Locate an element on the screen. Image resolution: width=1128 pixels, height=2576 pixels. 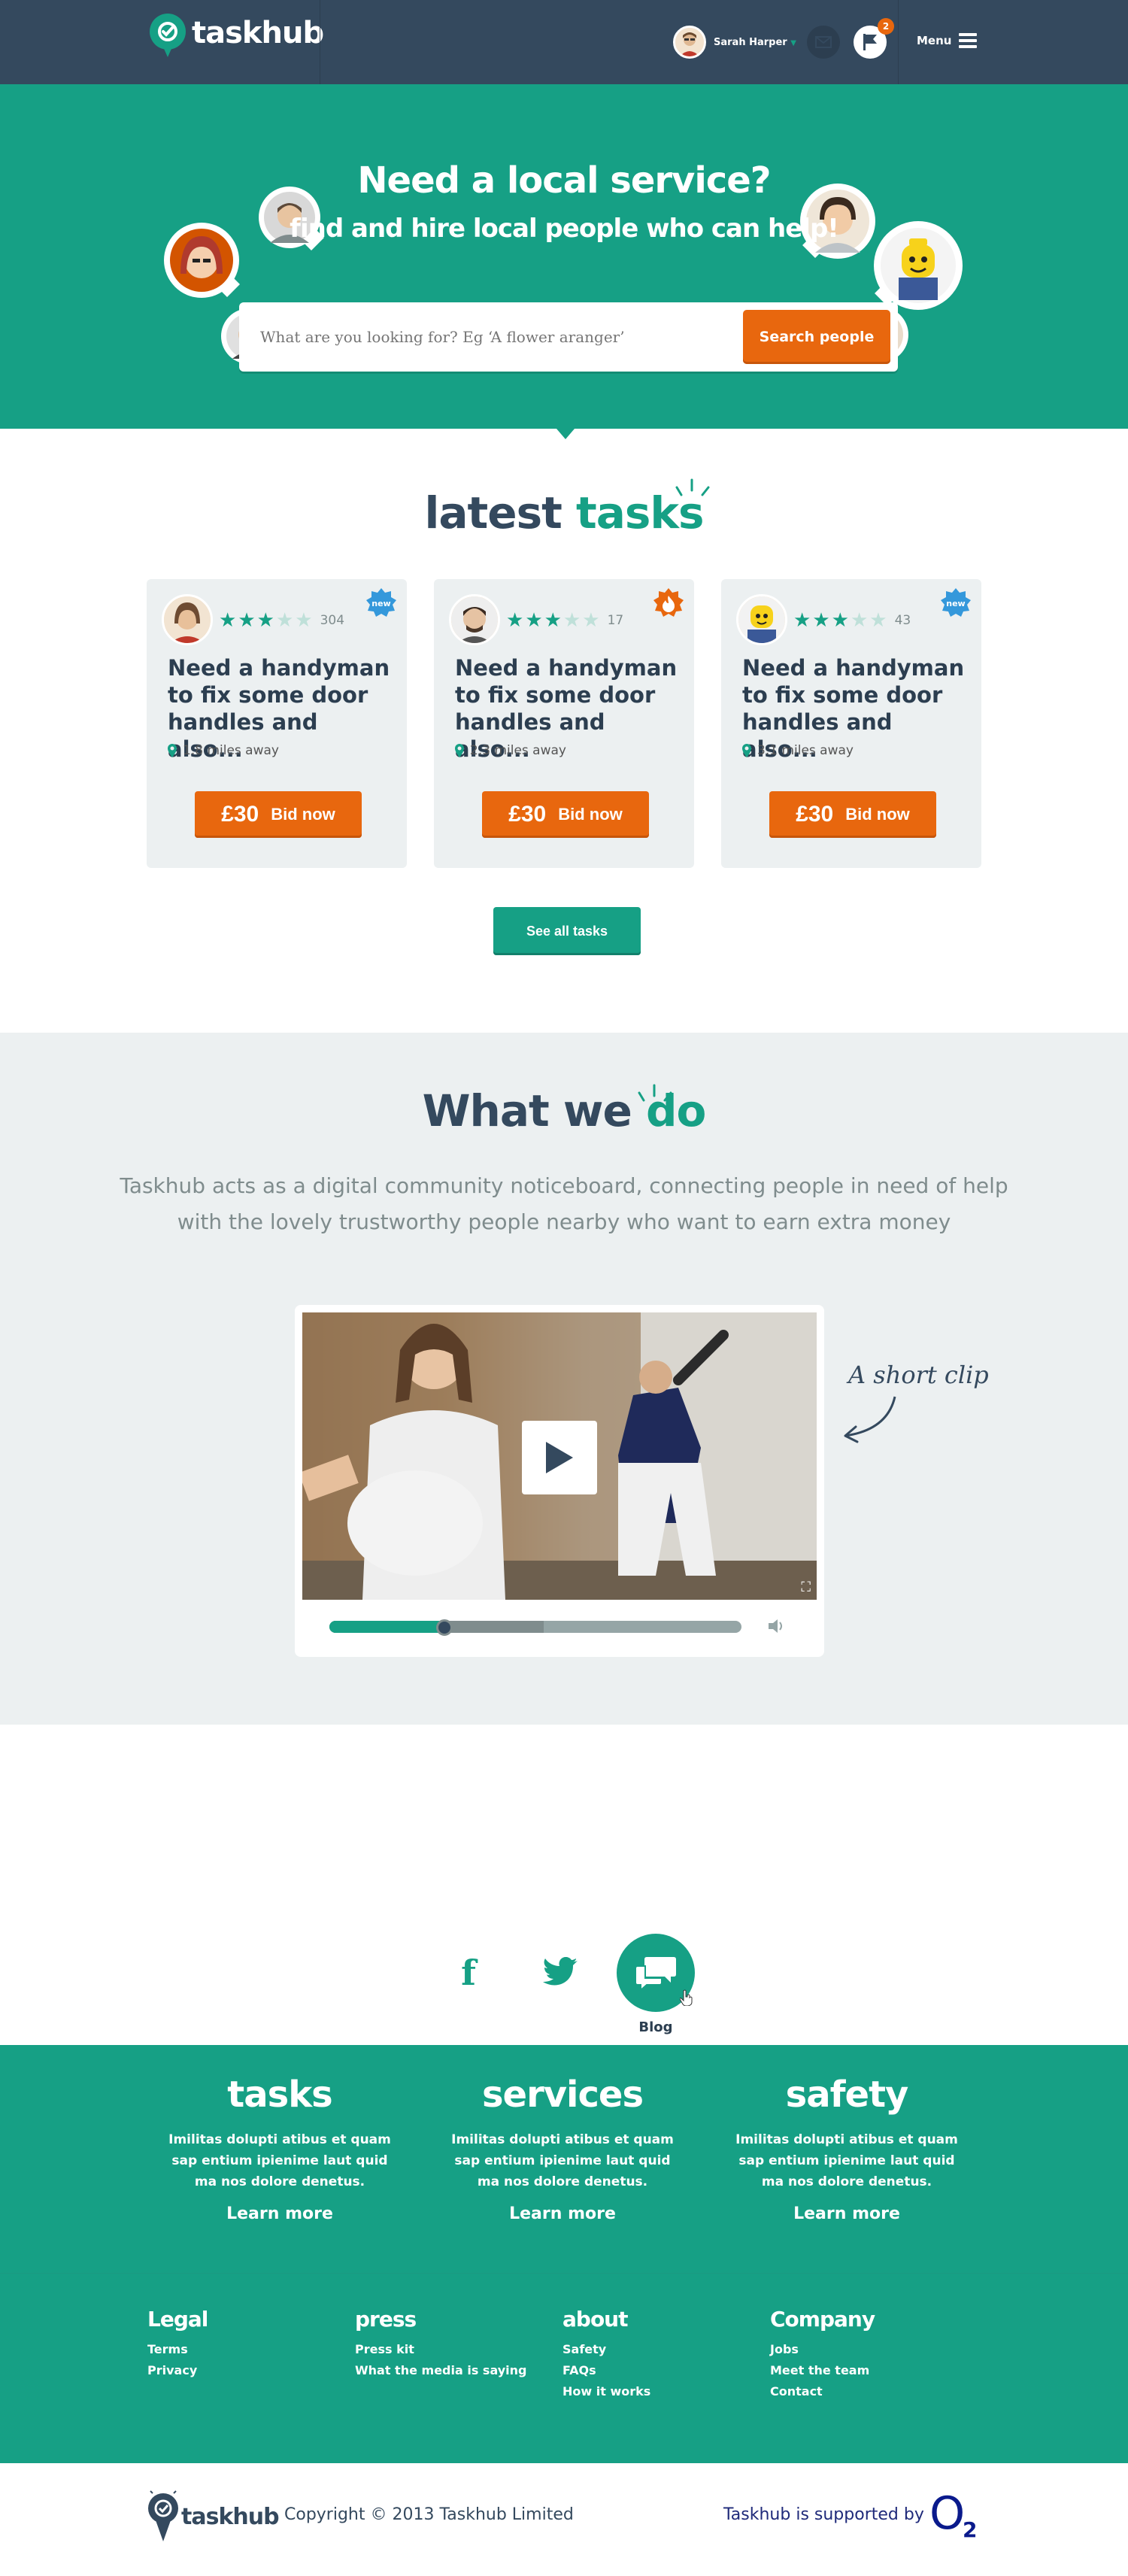
user-menu: Sarah Harper ▼ is located at coordinates (734, 42).